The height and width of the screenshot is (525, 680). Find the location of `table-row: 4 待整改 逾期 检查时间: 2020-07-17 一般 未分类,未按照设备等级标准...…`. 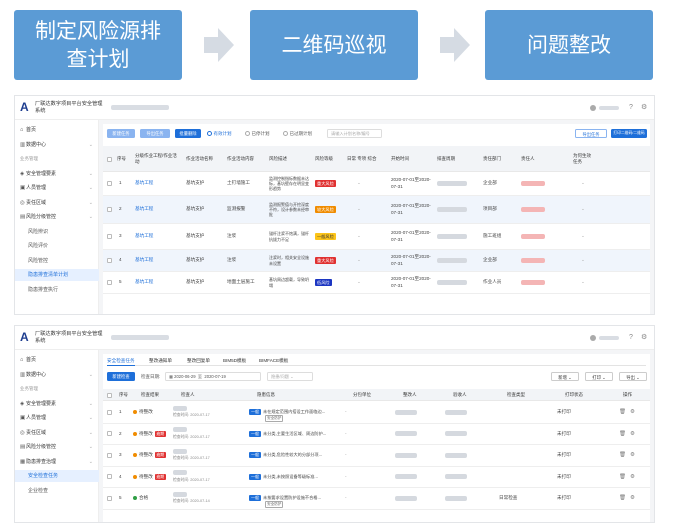

table-row: 4 待整改 逾期 检查时间: 2020-07-17 一般 未分类,未按照设备等级标准...… is located at coordinates (376, 477).